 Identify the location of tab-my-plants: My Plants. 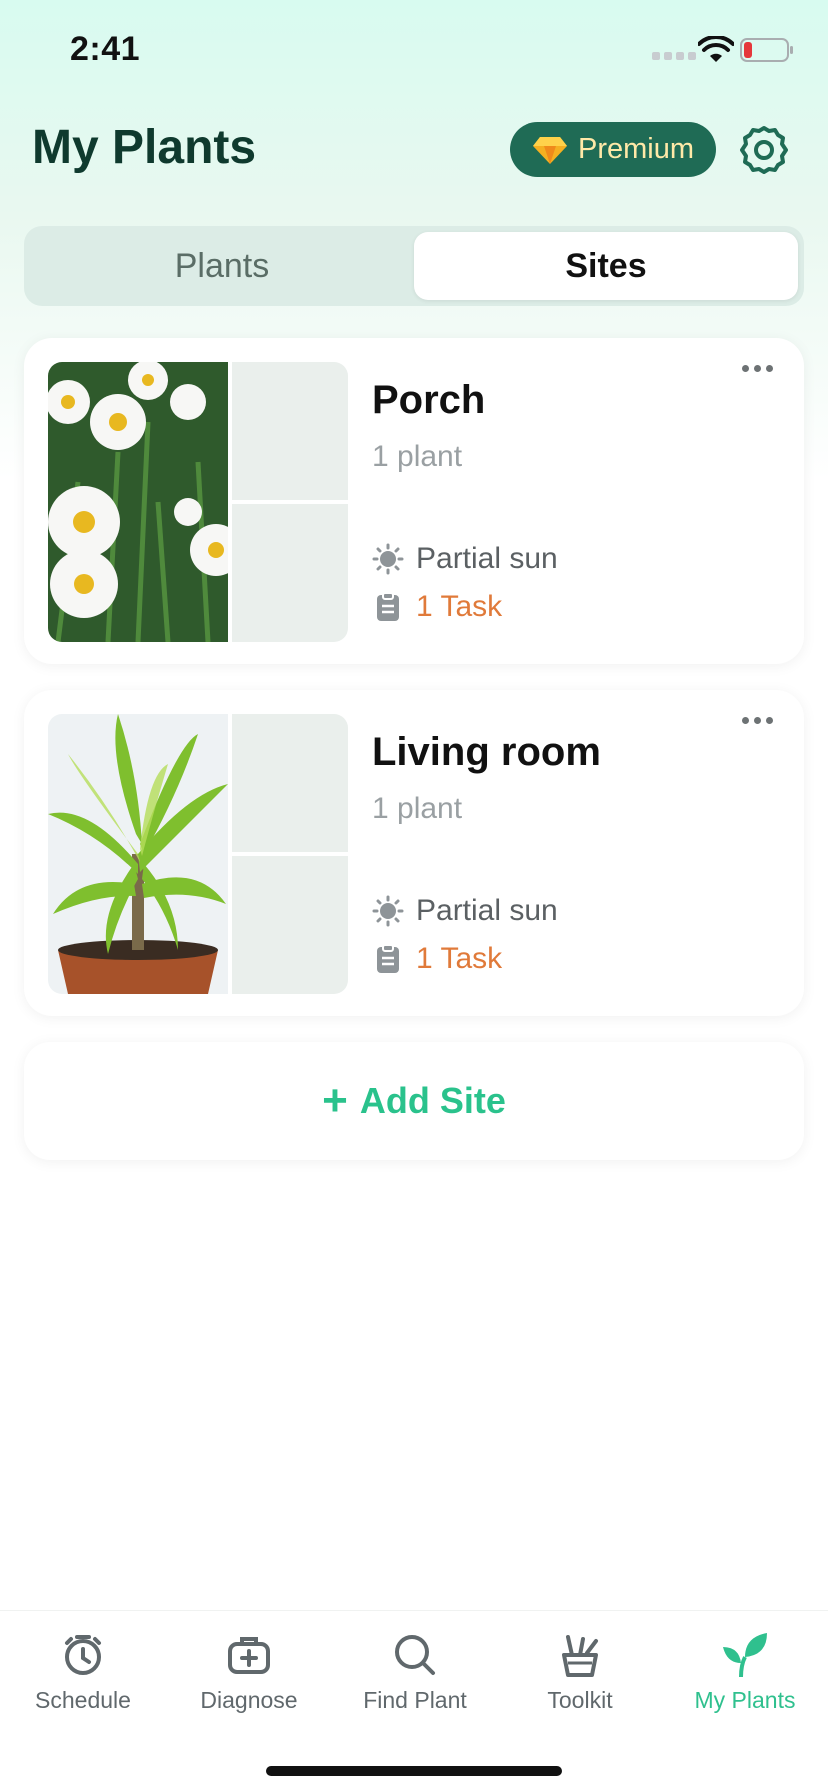
(745, 1681).